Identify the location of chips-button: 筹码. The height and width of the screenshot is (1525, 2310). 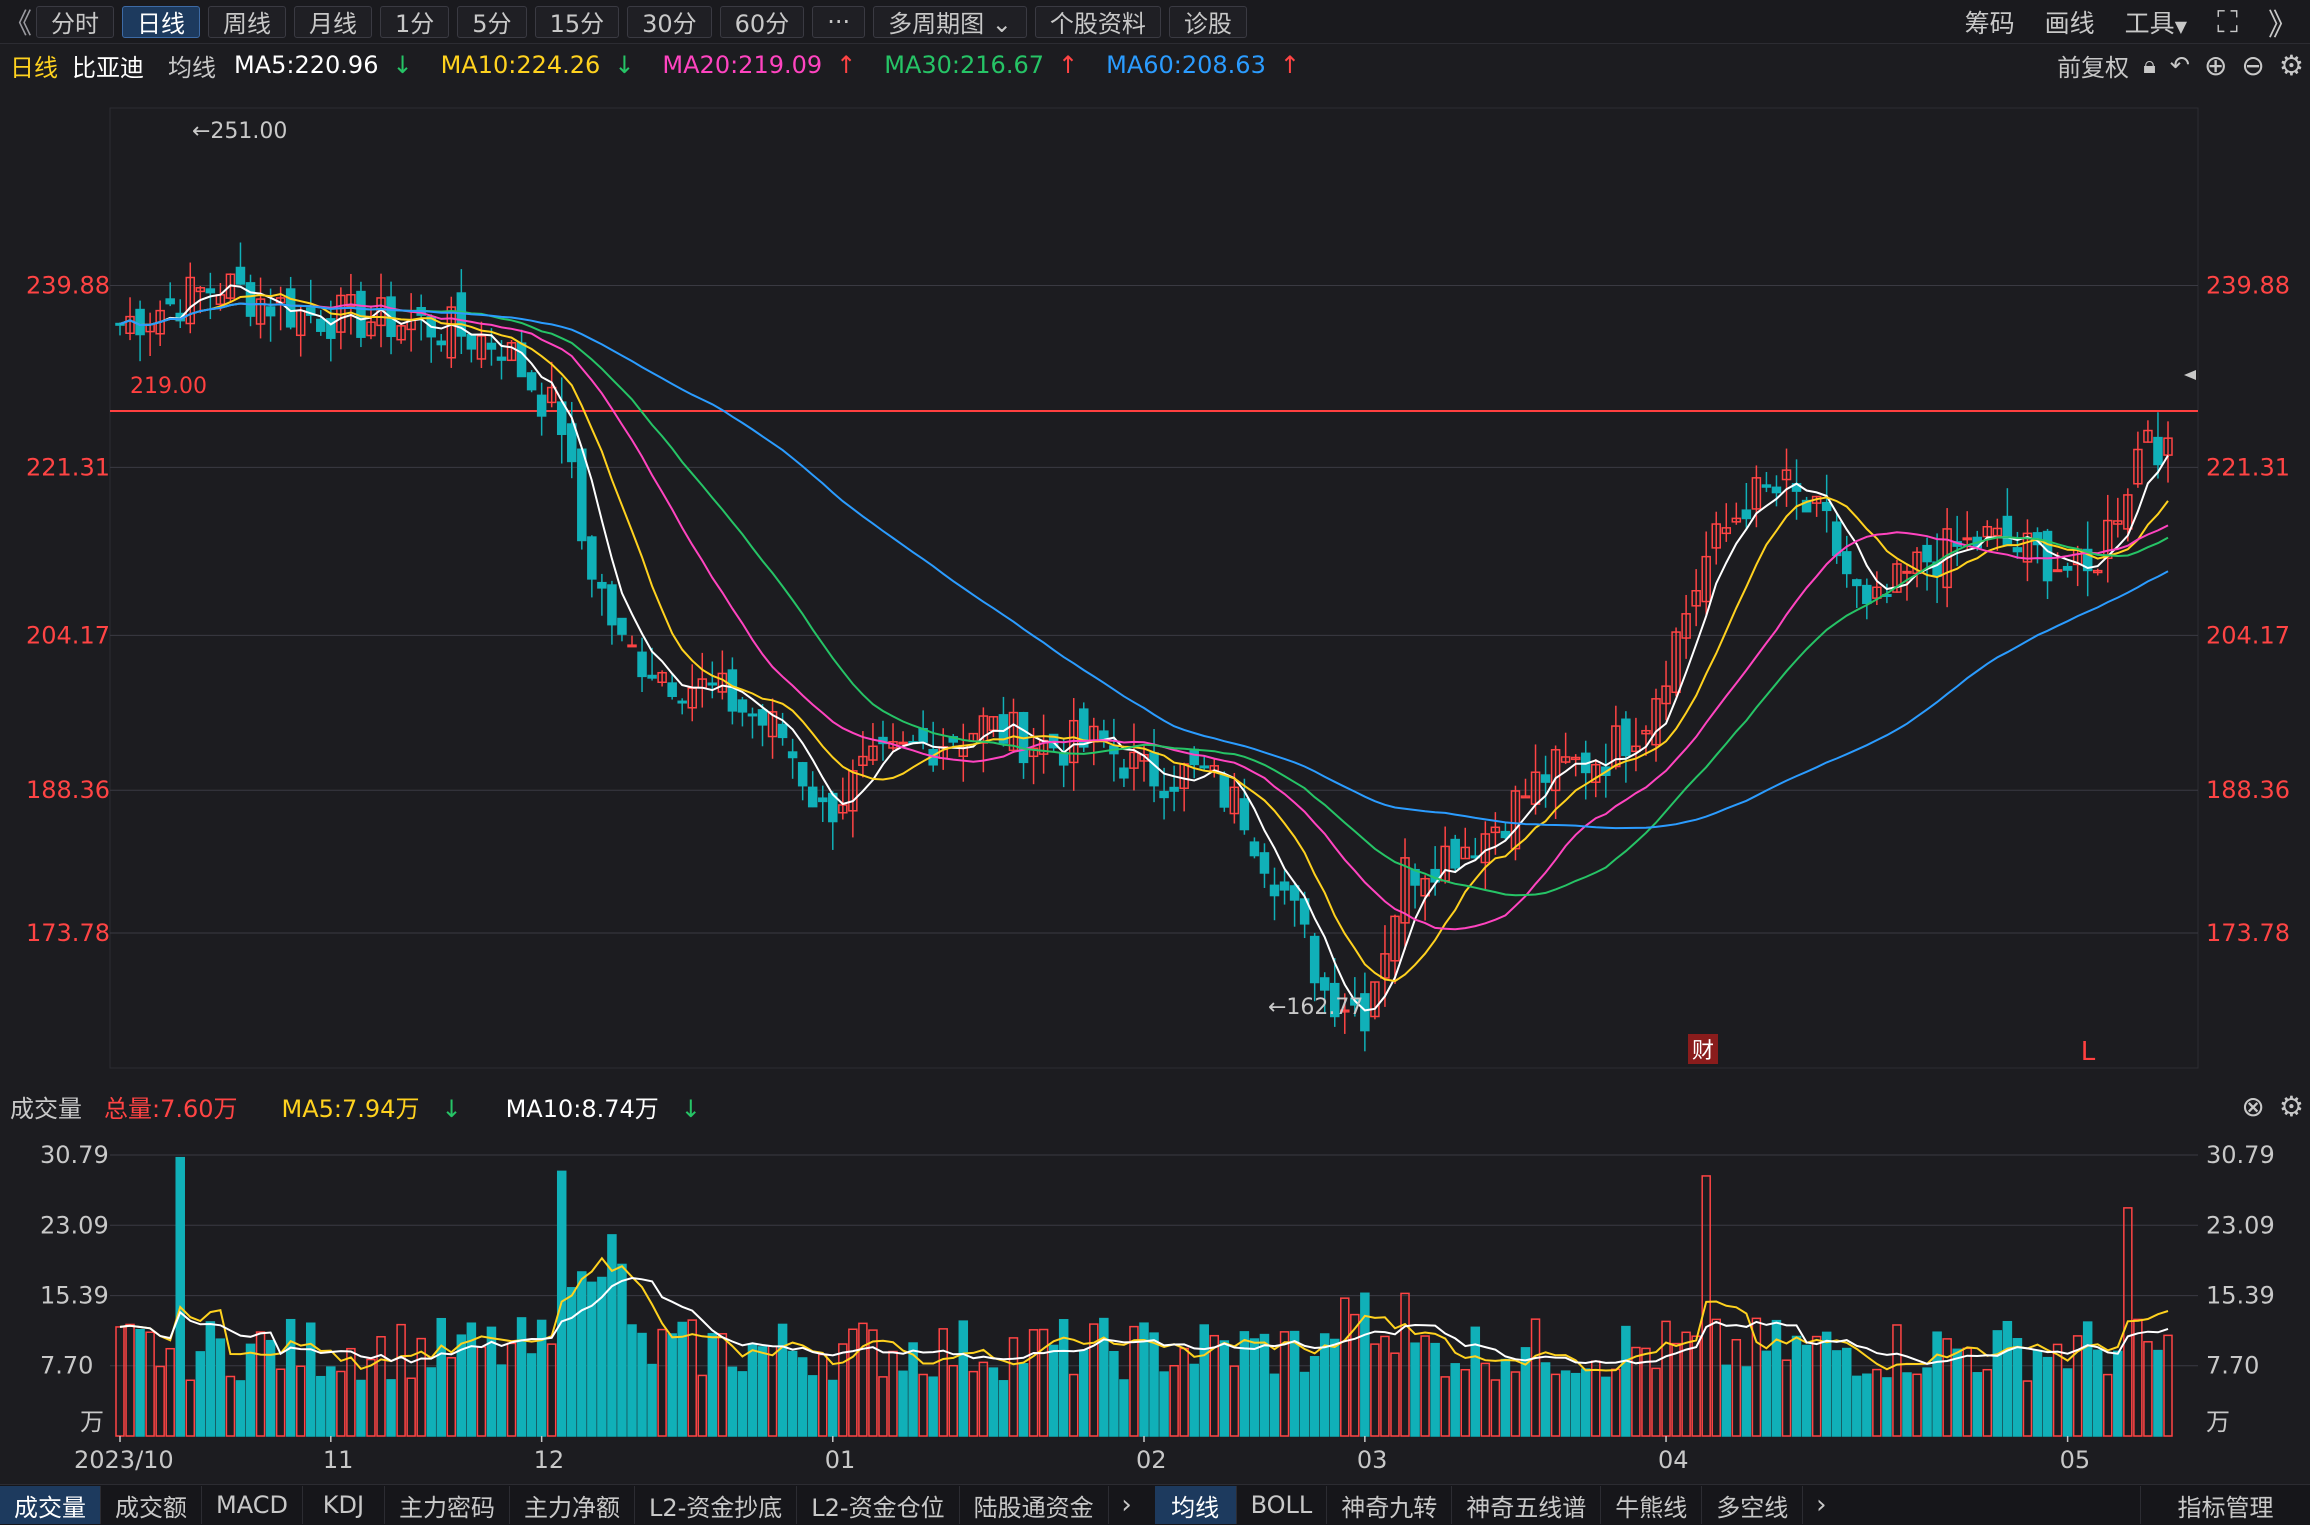
(1990, 22).